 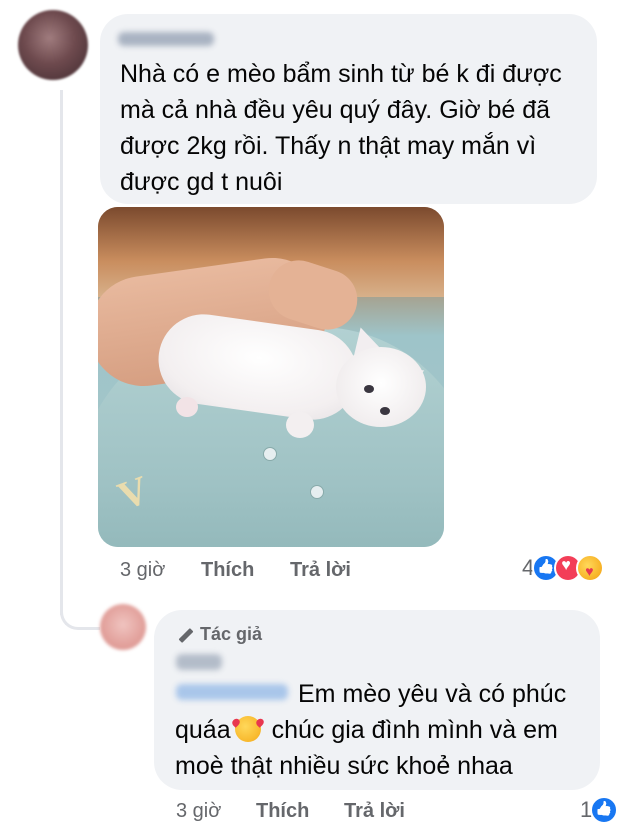 What do you see at coordinates (231, 634) in the screenshot?
I see `author-badge-label: Tác giả` at bounding box center [231, 634].